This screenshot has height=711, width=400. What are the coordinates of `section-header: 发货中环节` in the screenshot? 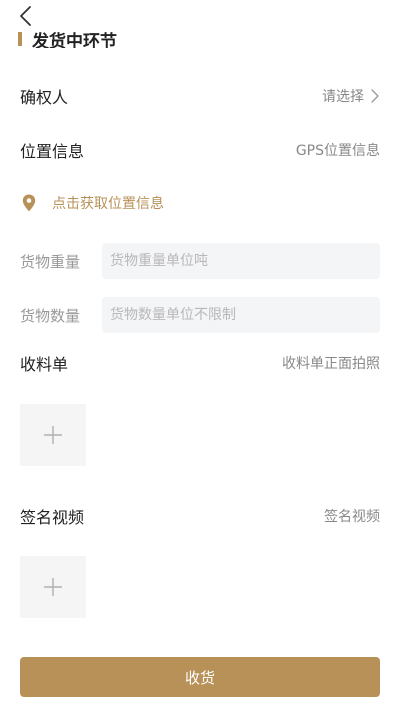 It's located at (67, 39).